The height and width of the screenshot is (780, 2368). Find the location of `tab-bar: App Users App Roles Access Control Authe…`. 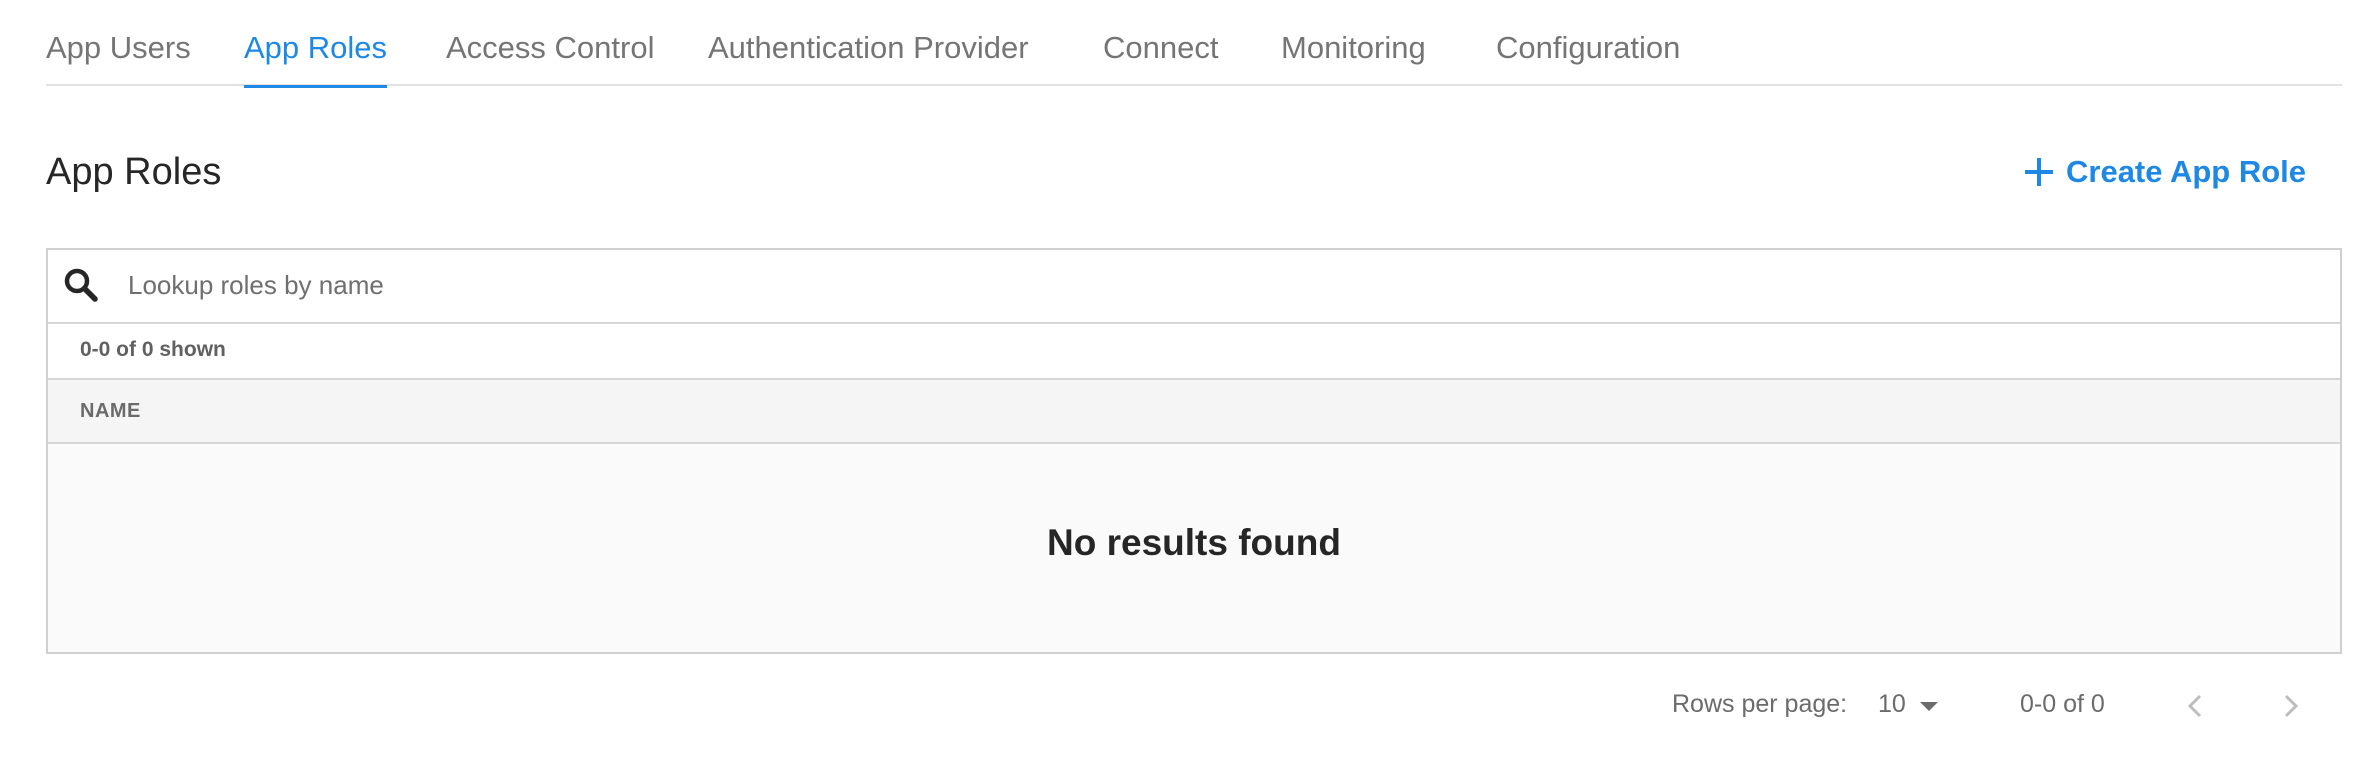

tab-bar: App Users App Roles Access Control Authe… is located at coordinates (1194, 44).